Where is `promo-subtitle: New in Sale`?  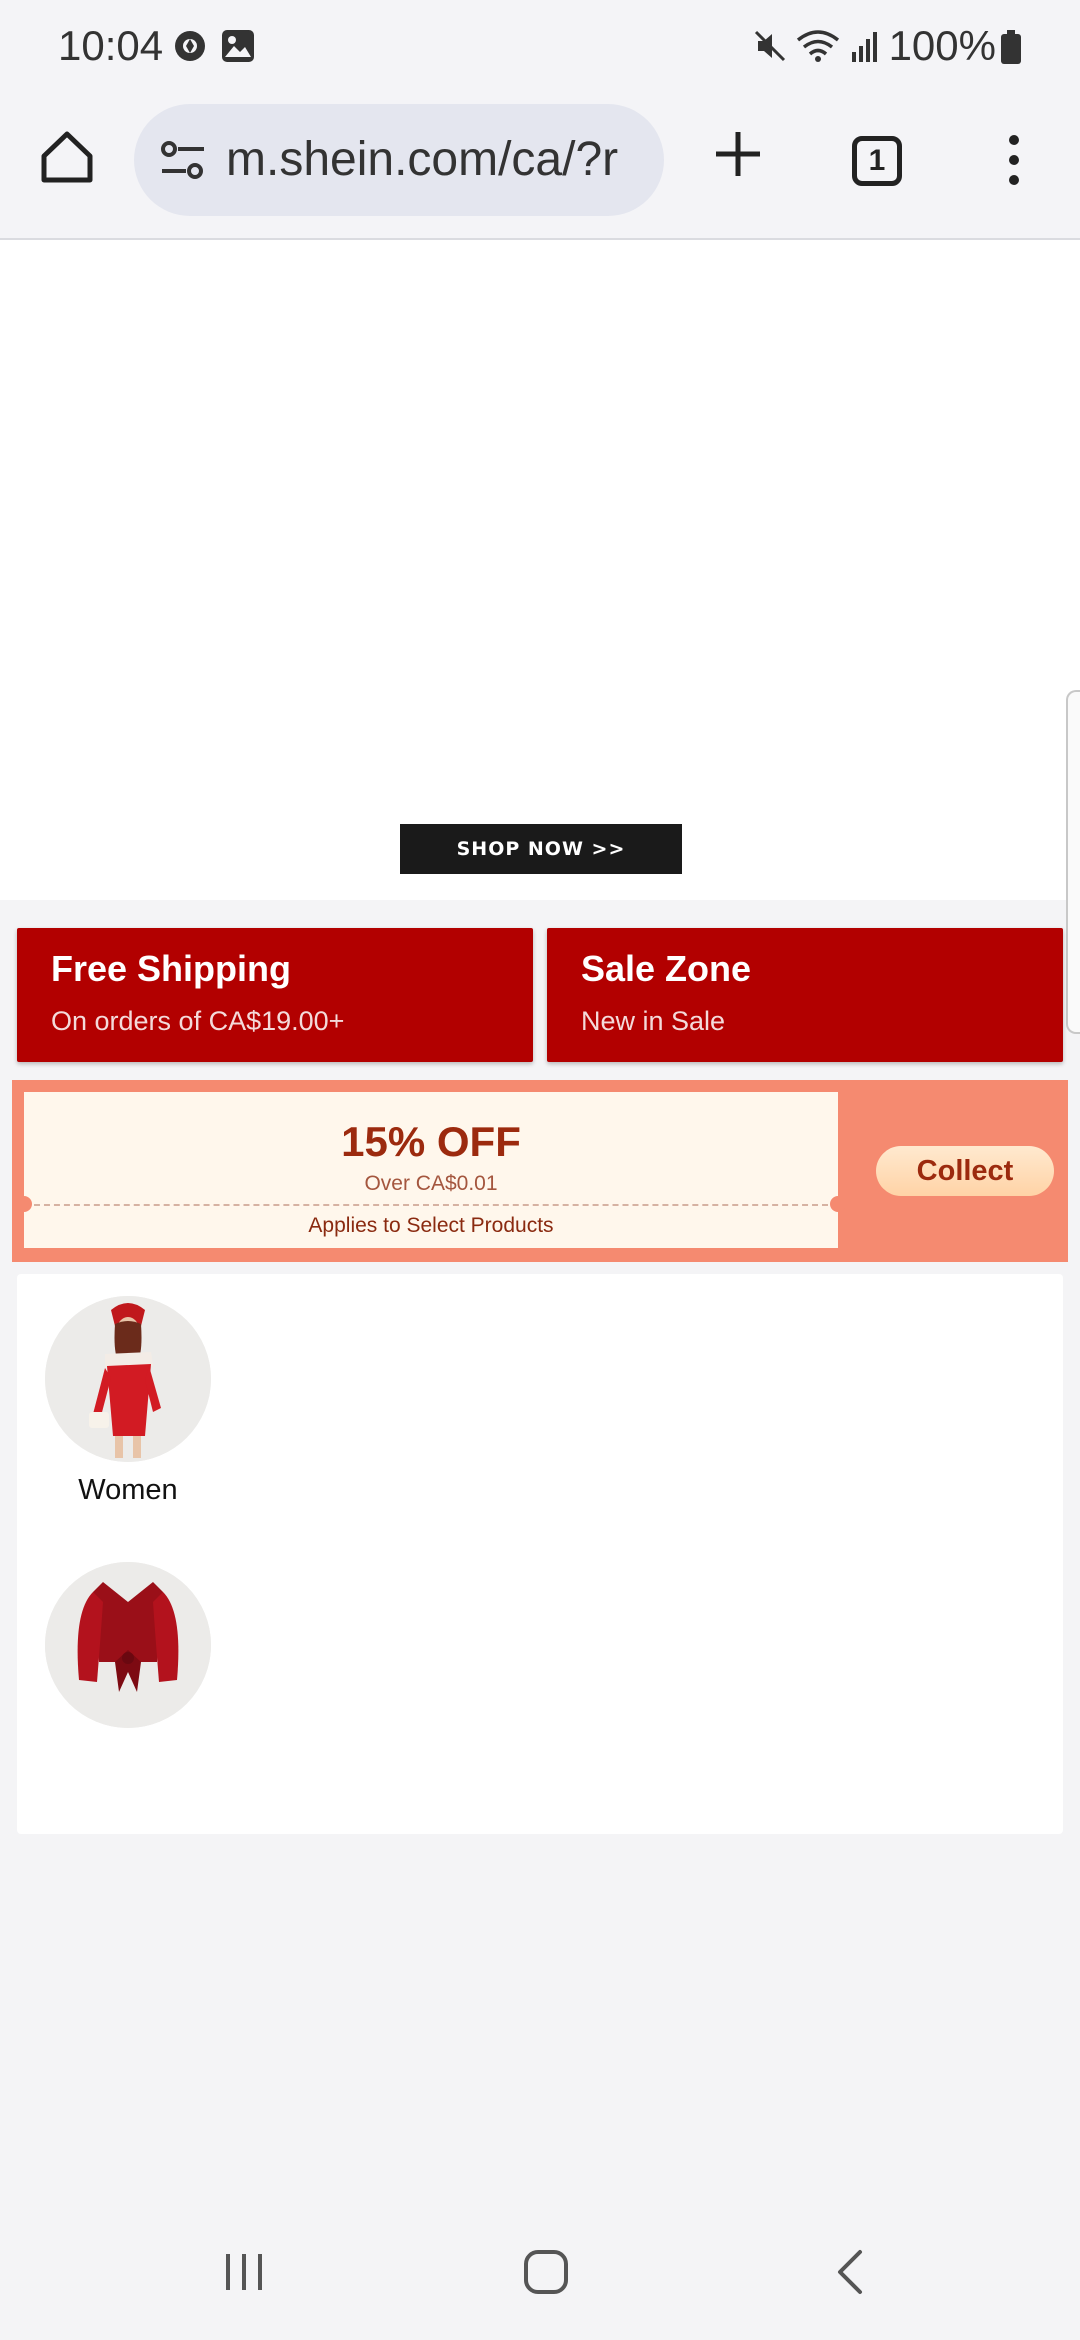 promo-subtitle: New in Sale is located at coordinates (653, 1021).